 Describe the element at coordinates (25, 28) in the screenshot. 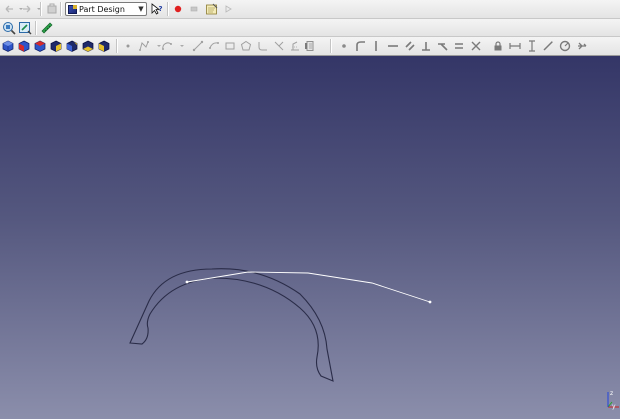

I see `fit-selection-icon` at that location.